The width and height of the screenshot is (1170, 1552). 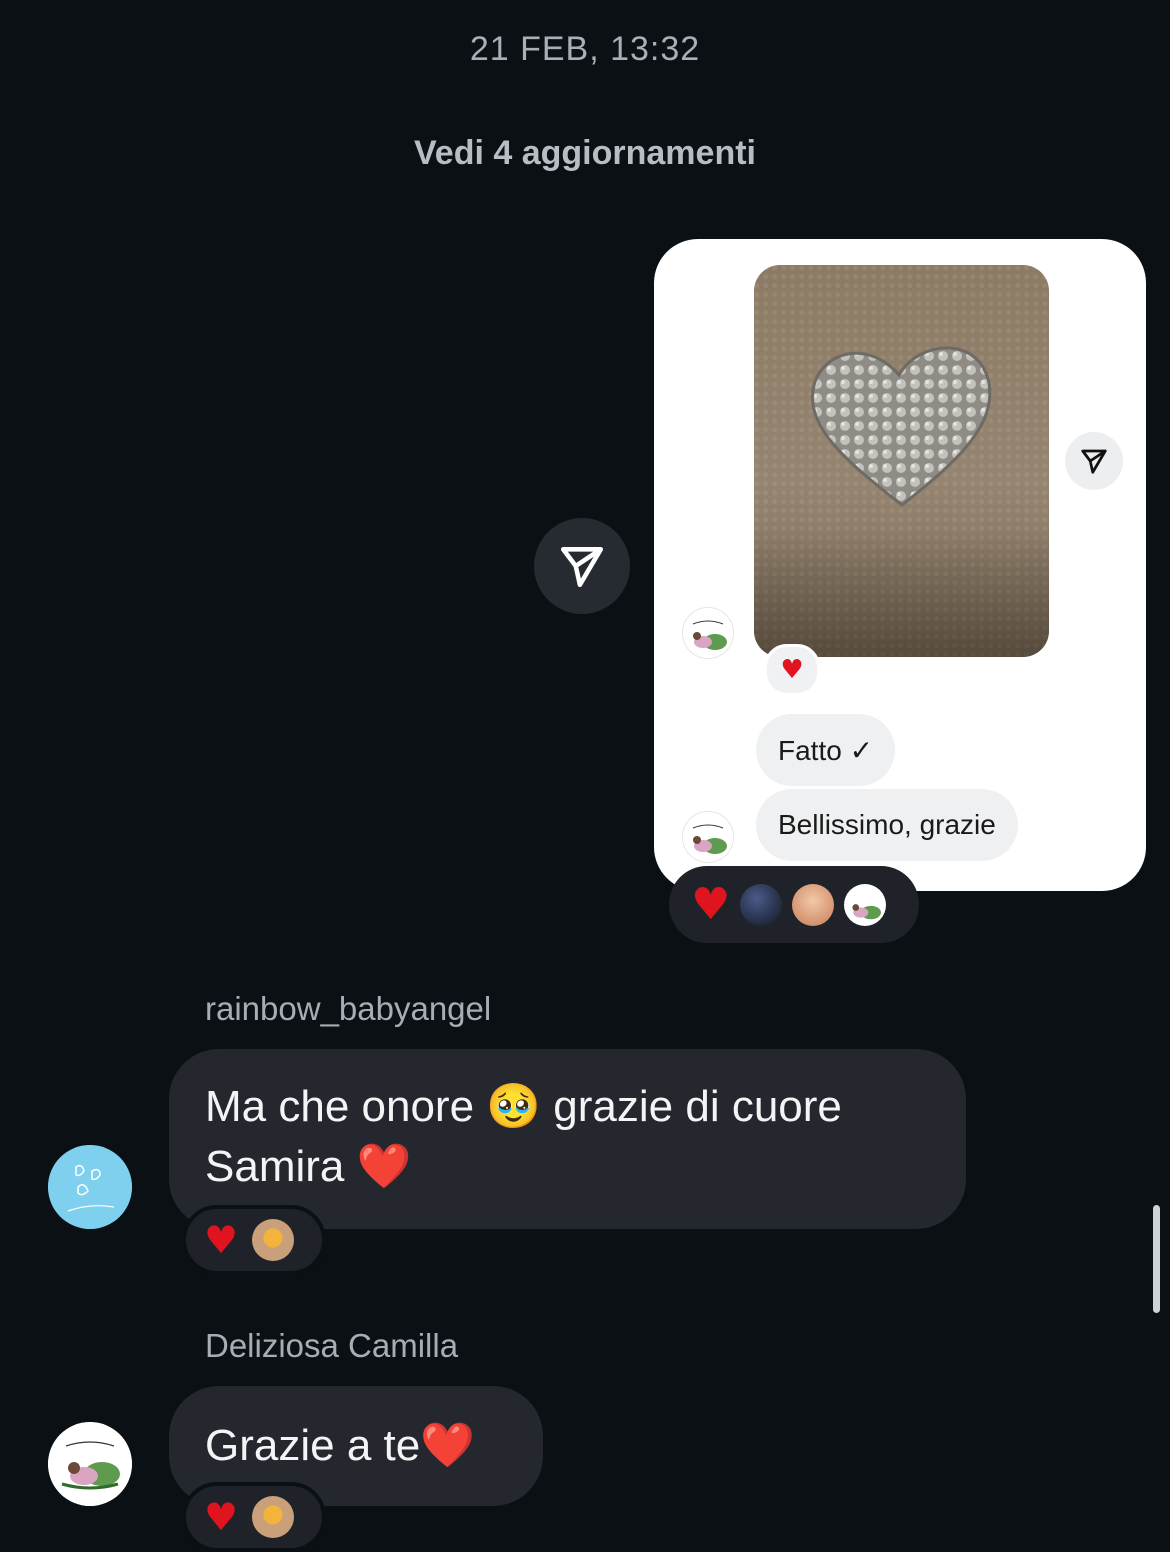 What do you see at coordinates (585, 153) in the screenshot?
I see `see-updates-link: Vedi 4 aggiornamenti` at bounding box center [585, 153].